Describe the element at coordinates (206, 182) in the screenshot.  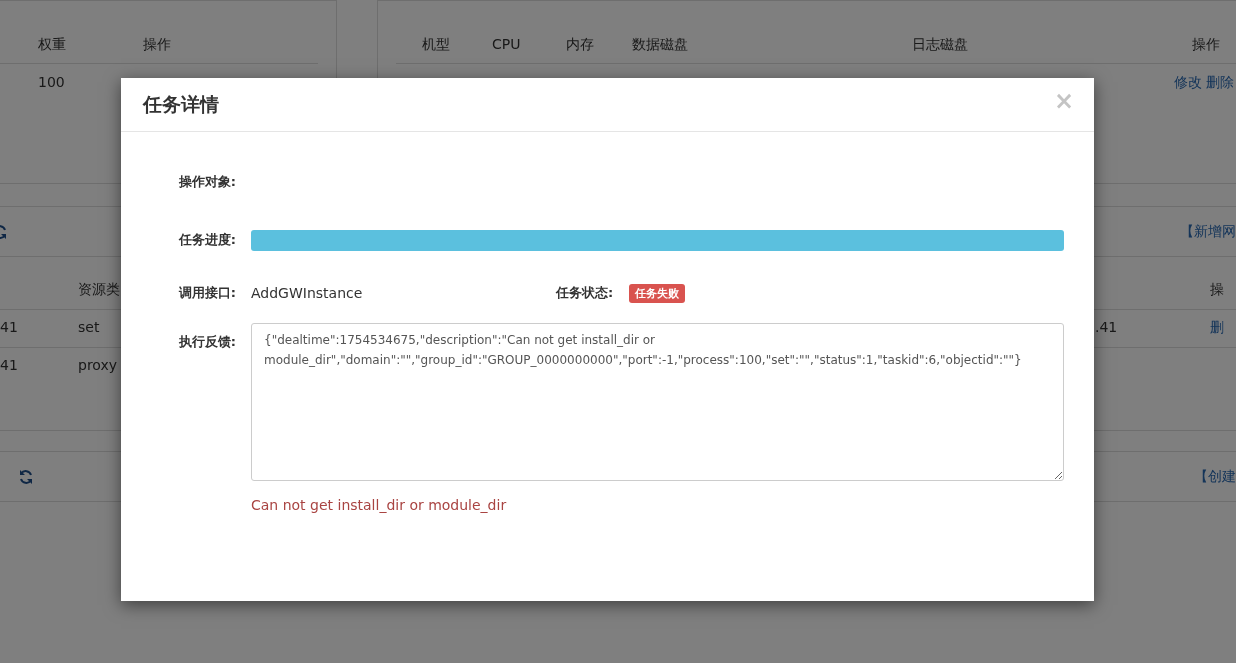
I see `field-label: 操作对象:` at that location.